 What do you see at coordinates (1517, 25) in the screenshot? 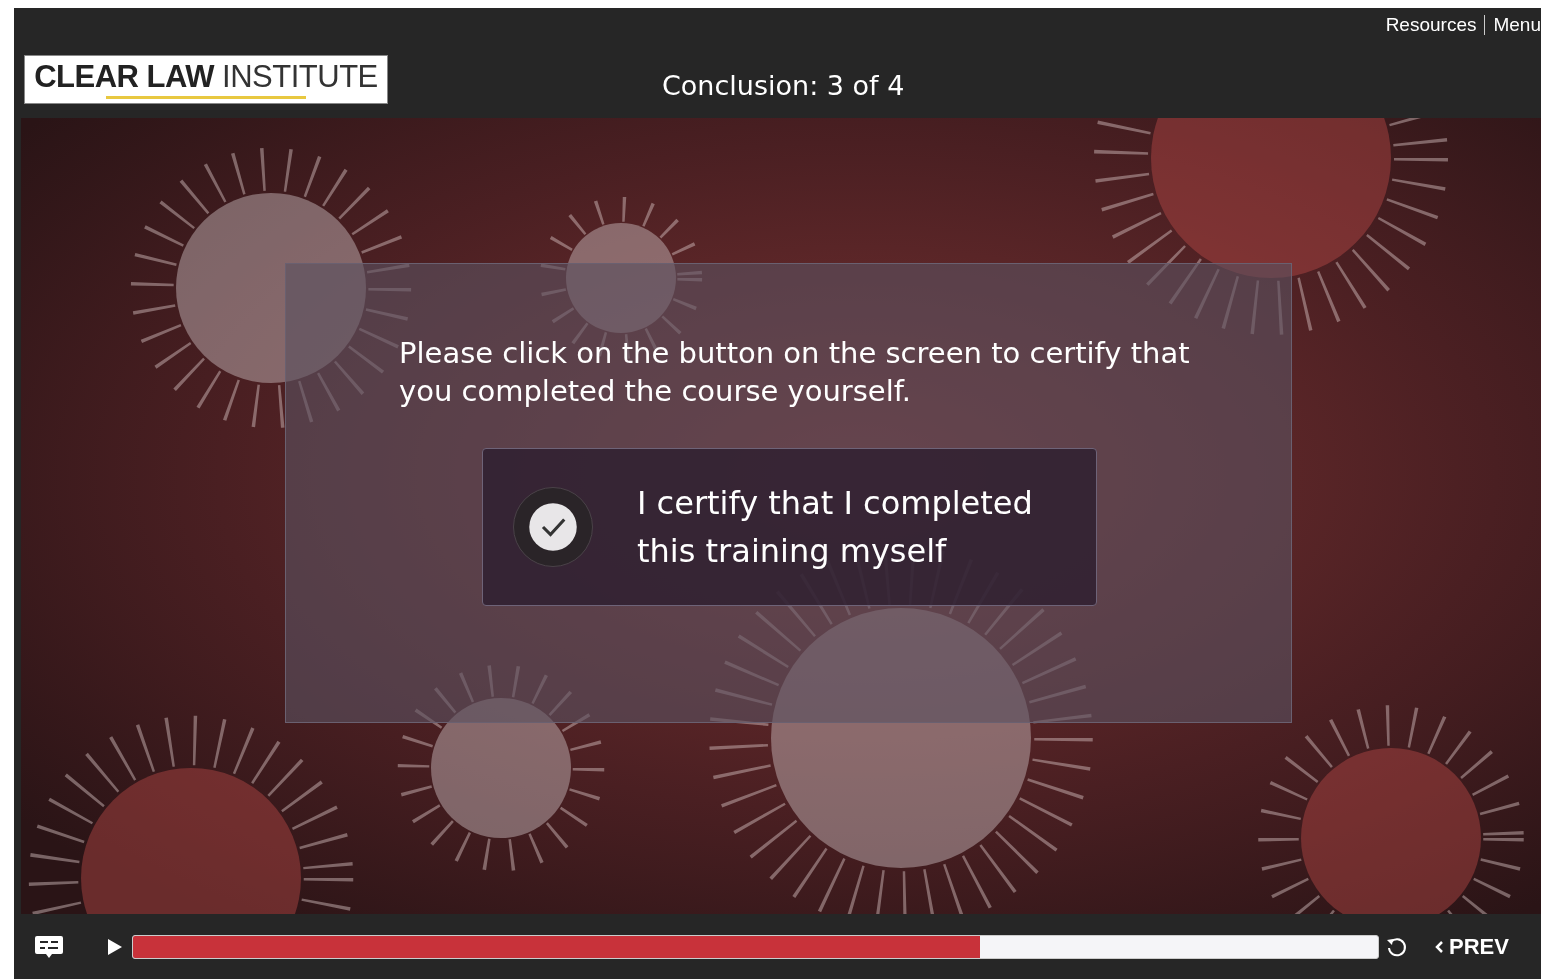
I see `nav-link: Menu` at bounding box center [1517, 25].